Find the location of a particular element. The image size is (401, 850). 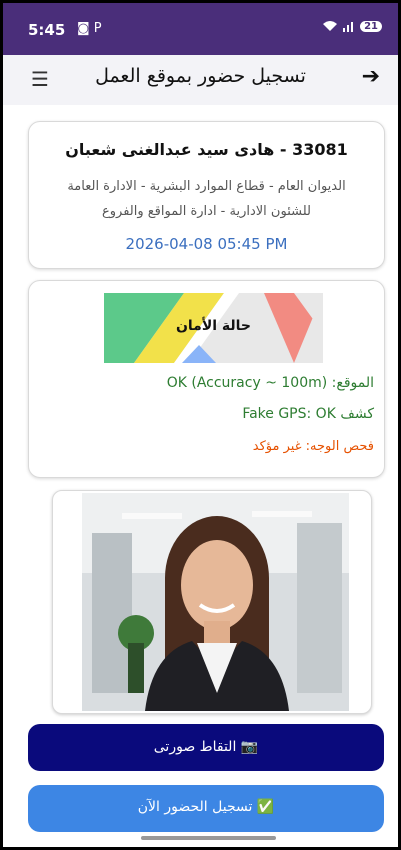

status-bar: 5:45 ◙ P 21 is located at coordinates (200, 29).